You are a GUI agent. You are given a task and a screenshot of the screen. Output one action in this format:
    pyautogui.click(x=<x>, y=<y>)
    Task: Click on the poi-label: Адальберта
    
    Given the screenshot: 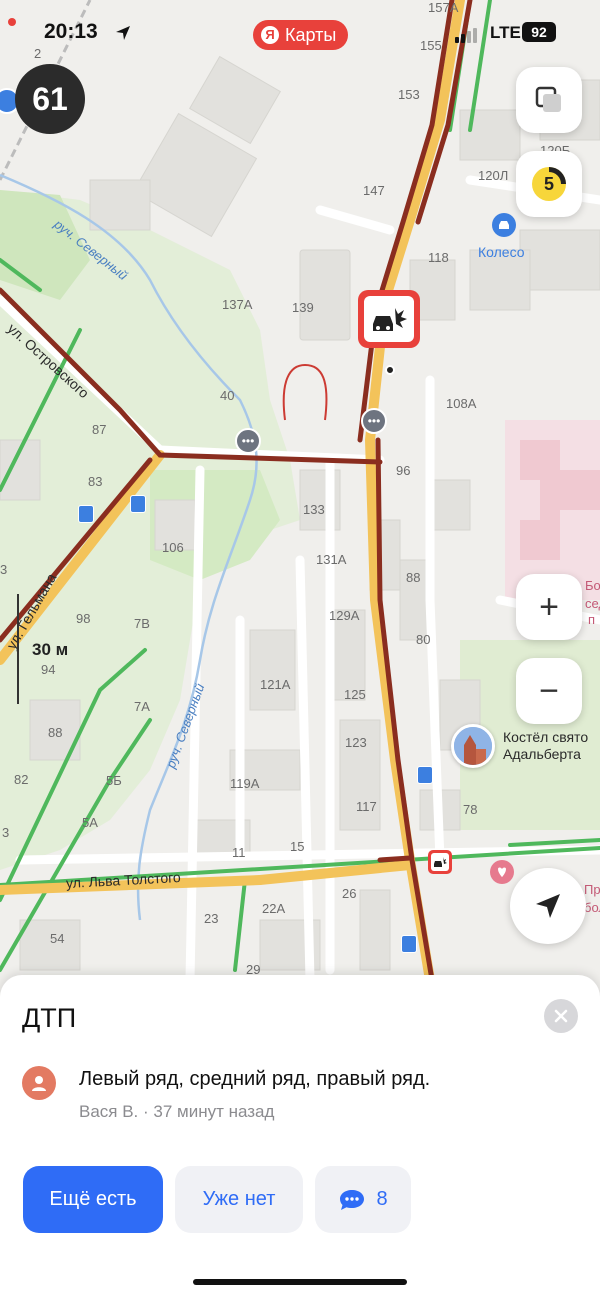 What is the action you would take?
    pyautogui.click(x=542, y=754)
    